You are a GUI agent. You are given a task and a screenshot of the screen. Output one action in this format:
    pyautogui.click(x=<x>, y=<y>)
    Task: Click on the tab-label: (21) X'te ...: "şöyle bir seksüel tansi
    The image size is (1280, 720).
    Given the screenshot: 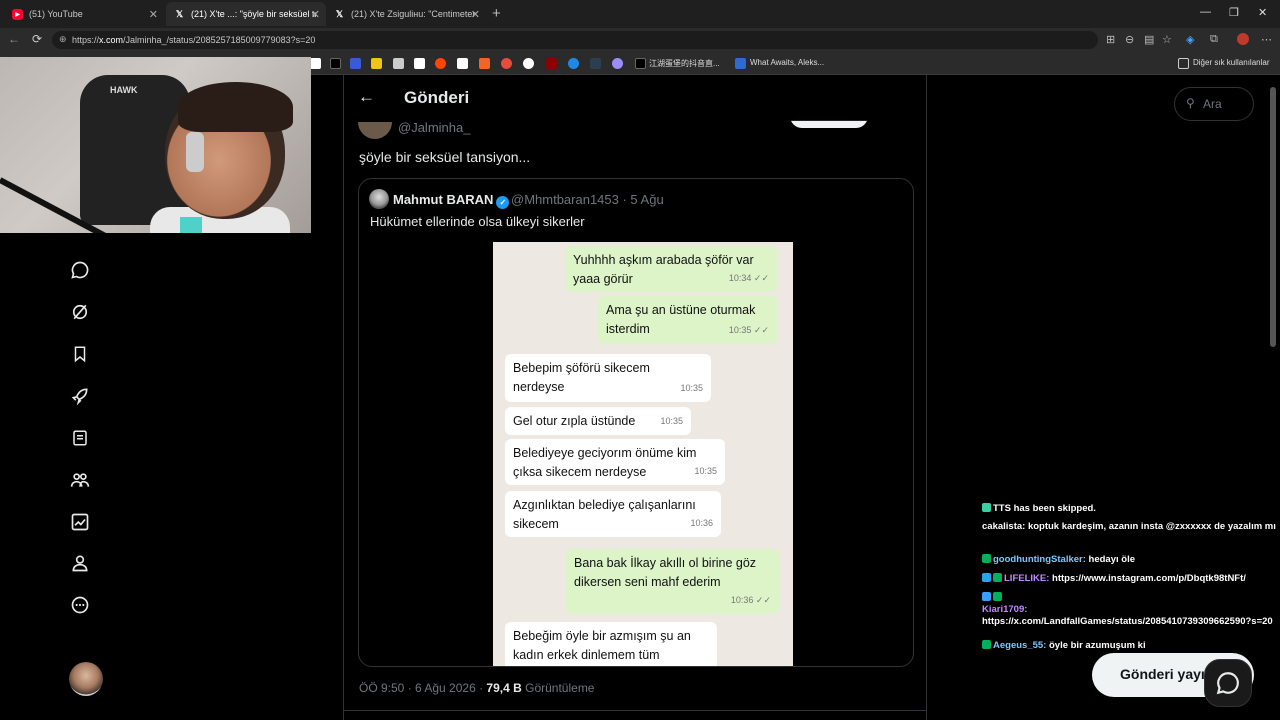 What is the action you would take?
    pyautogui.click(x=253, y=14)
    